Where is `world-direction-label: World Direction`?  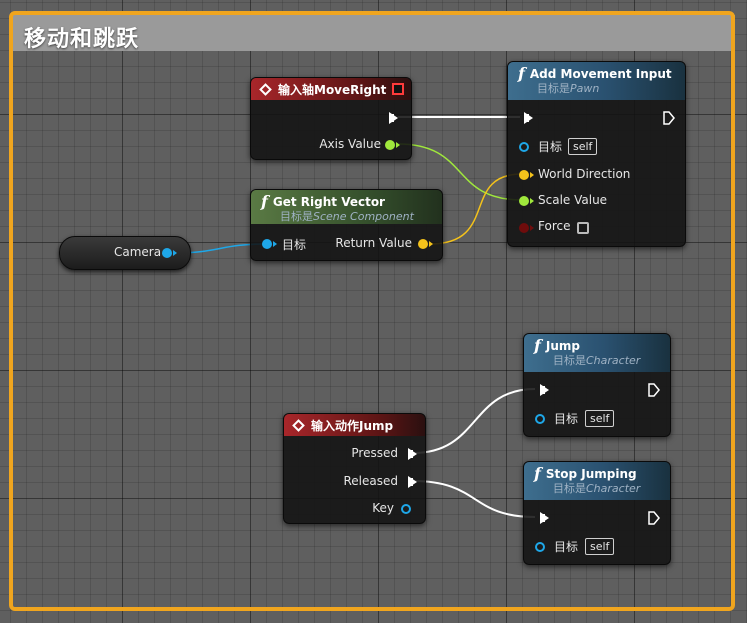 world-direction-label: World Direction is located at coordinates (584, 174).